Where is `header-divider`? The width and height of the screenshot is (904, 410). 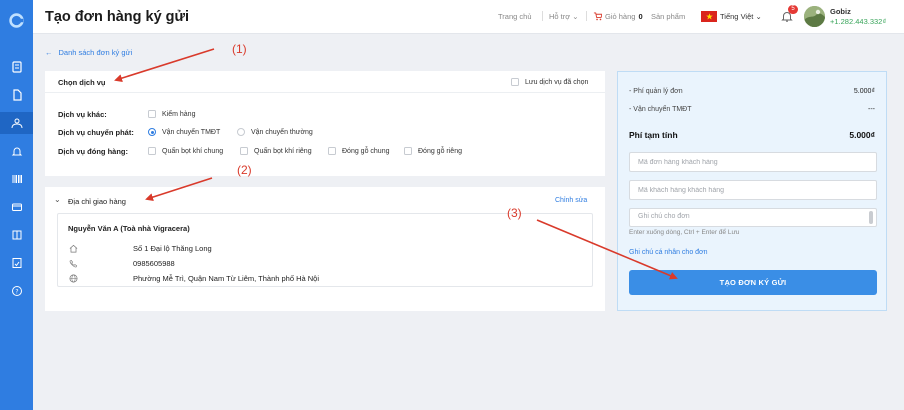
header-divider is located at coordinates (586, 16).